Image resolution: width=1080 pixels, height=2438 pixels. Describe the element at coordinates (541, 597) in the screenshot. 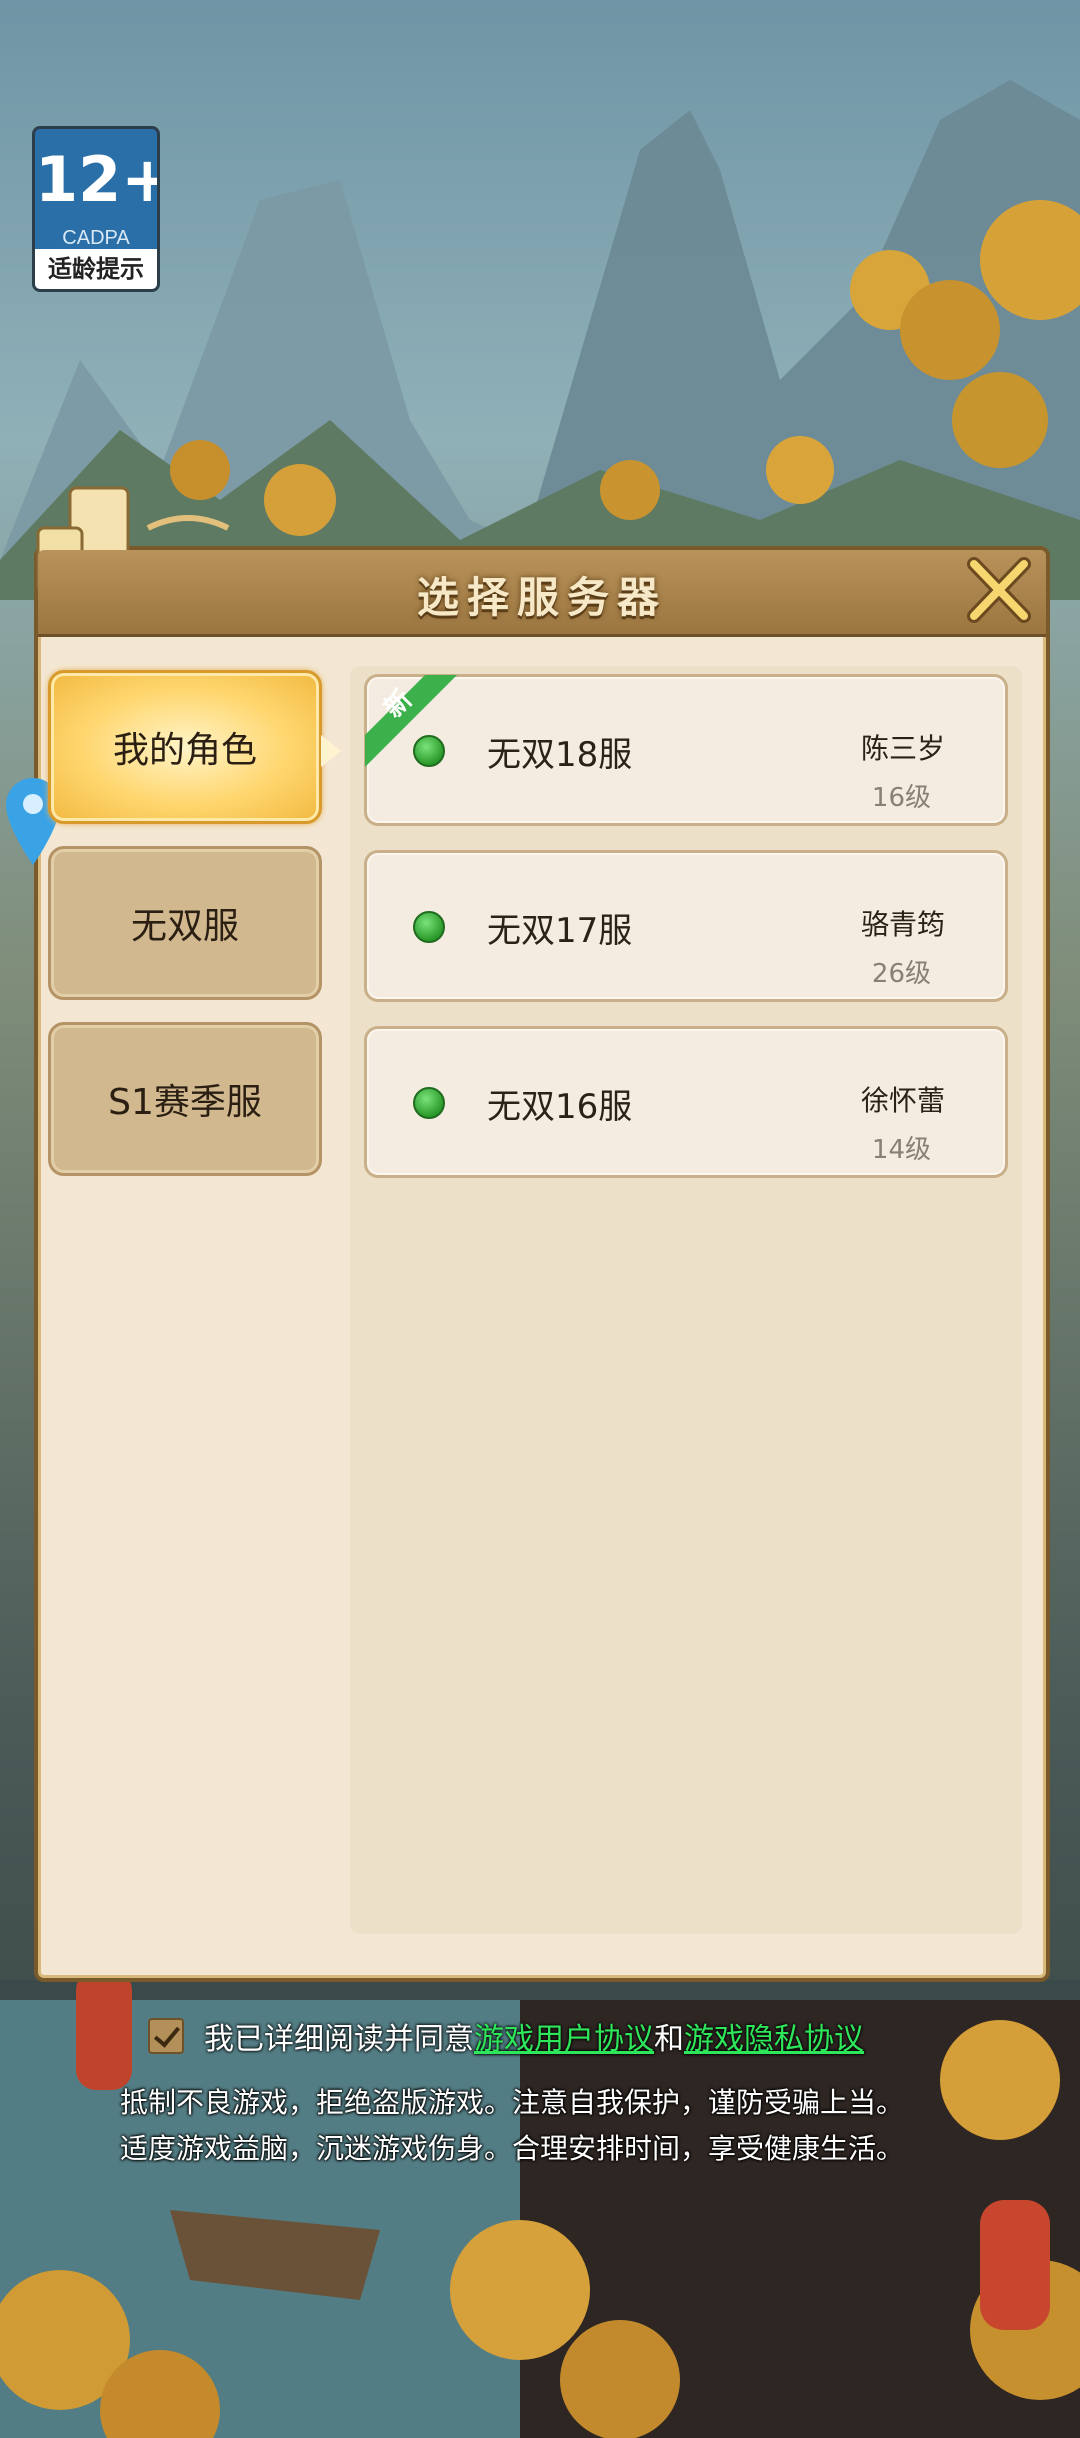

I see `dialog-title: 选择服务器` at that location.